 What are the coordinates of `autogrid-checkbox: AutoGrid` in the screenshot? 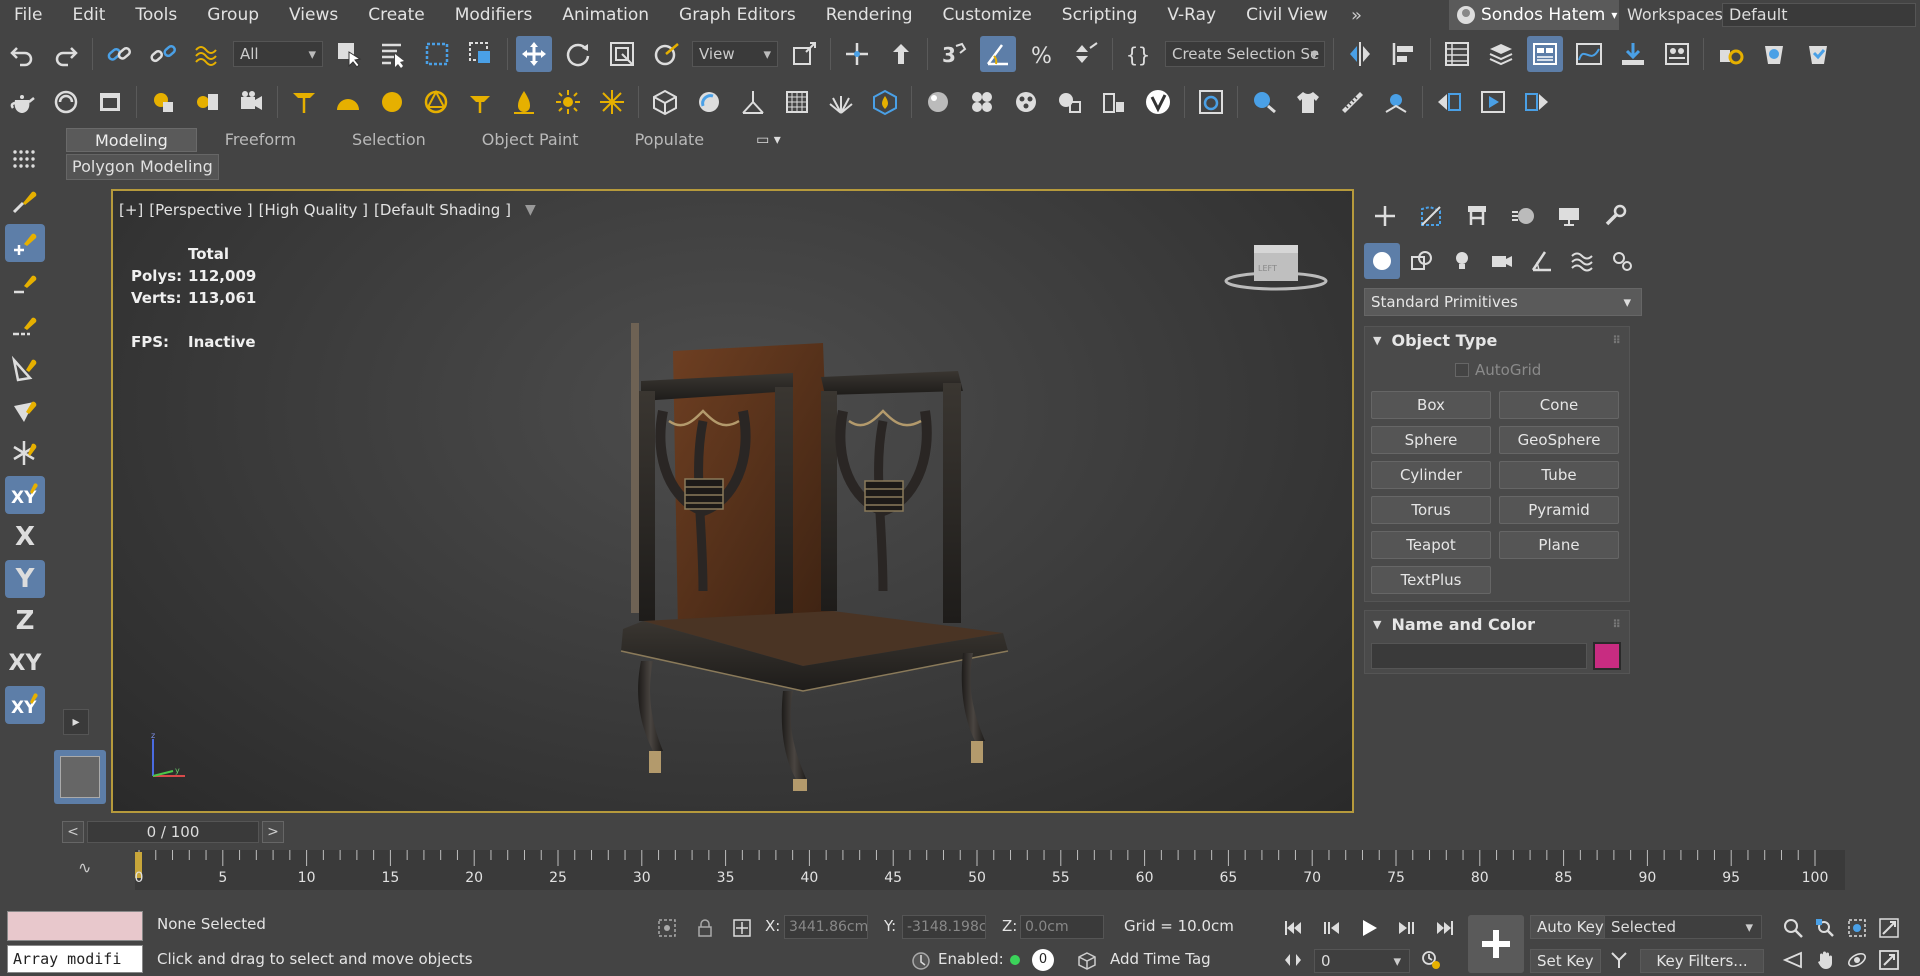 It's located at (1498, 370).